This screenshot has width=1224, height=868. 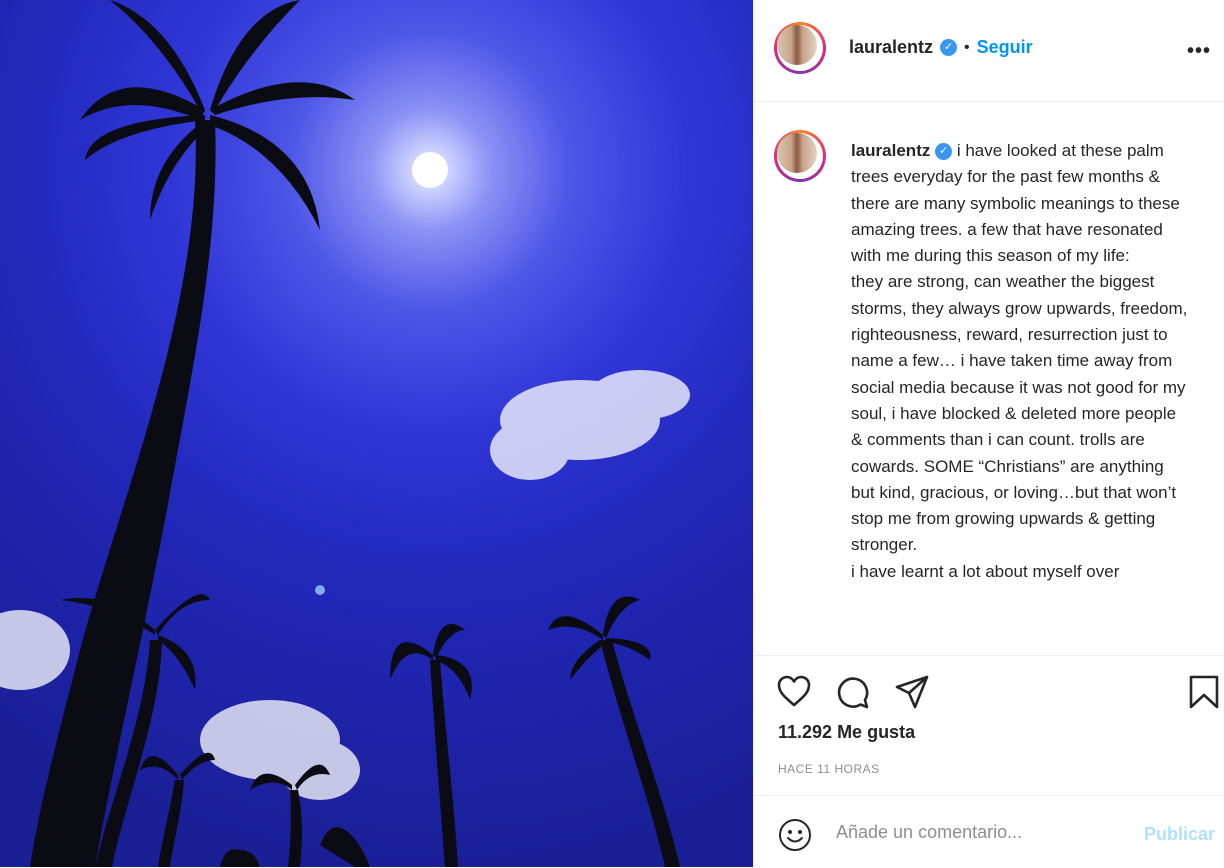 What do you see at coordinates (1199, 51) in the screenshot?
I see `more-options-icon: •••` at bounding box center [1199, 51].